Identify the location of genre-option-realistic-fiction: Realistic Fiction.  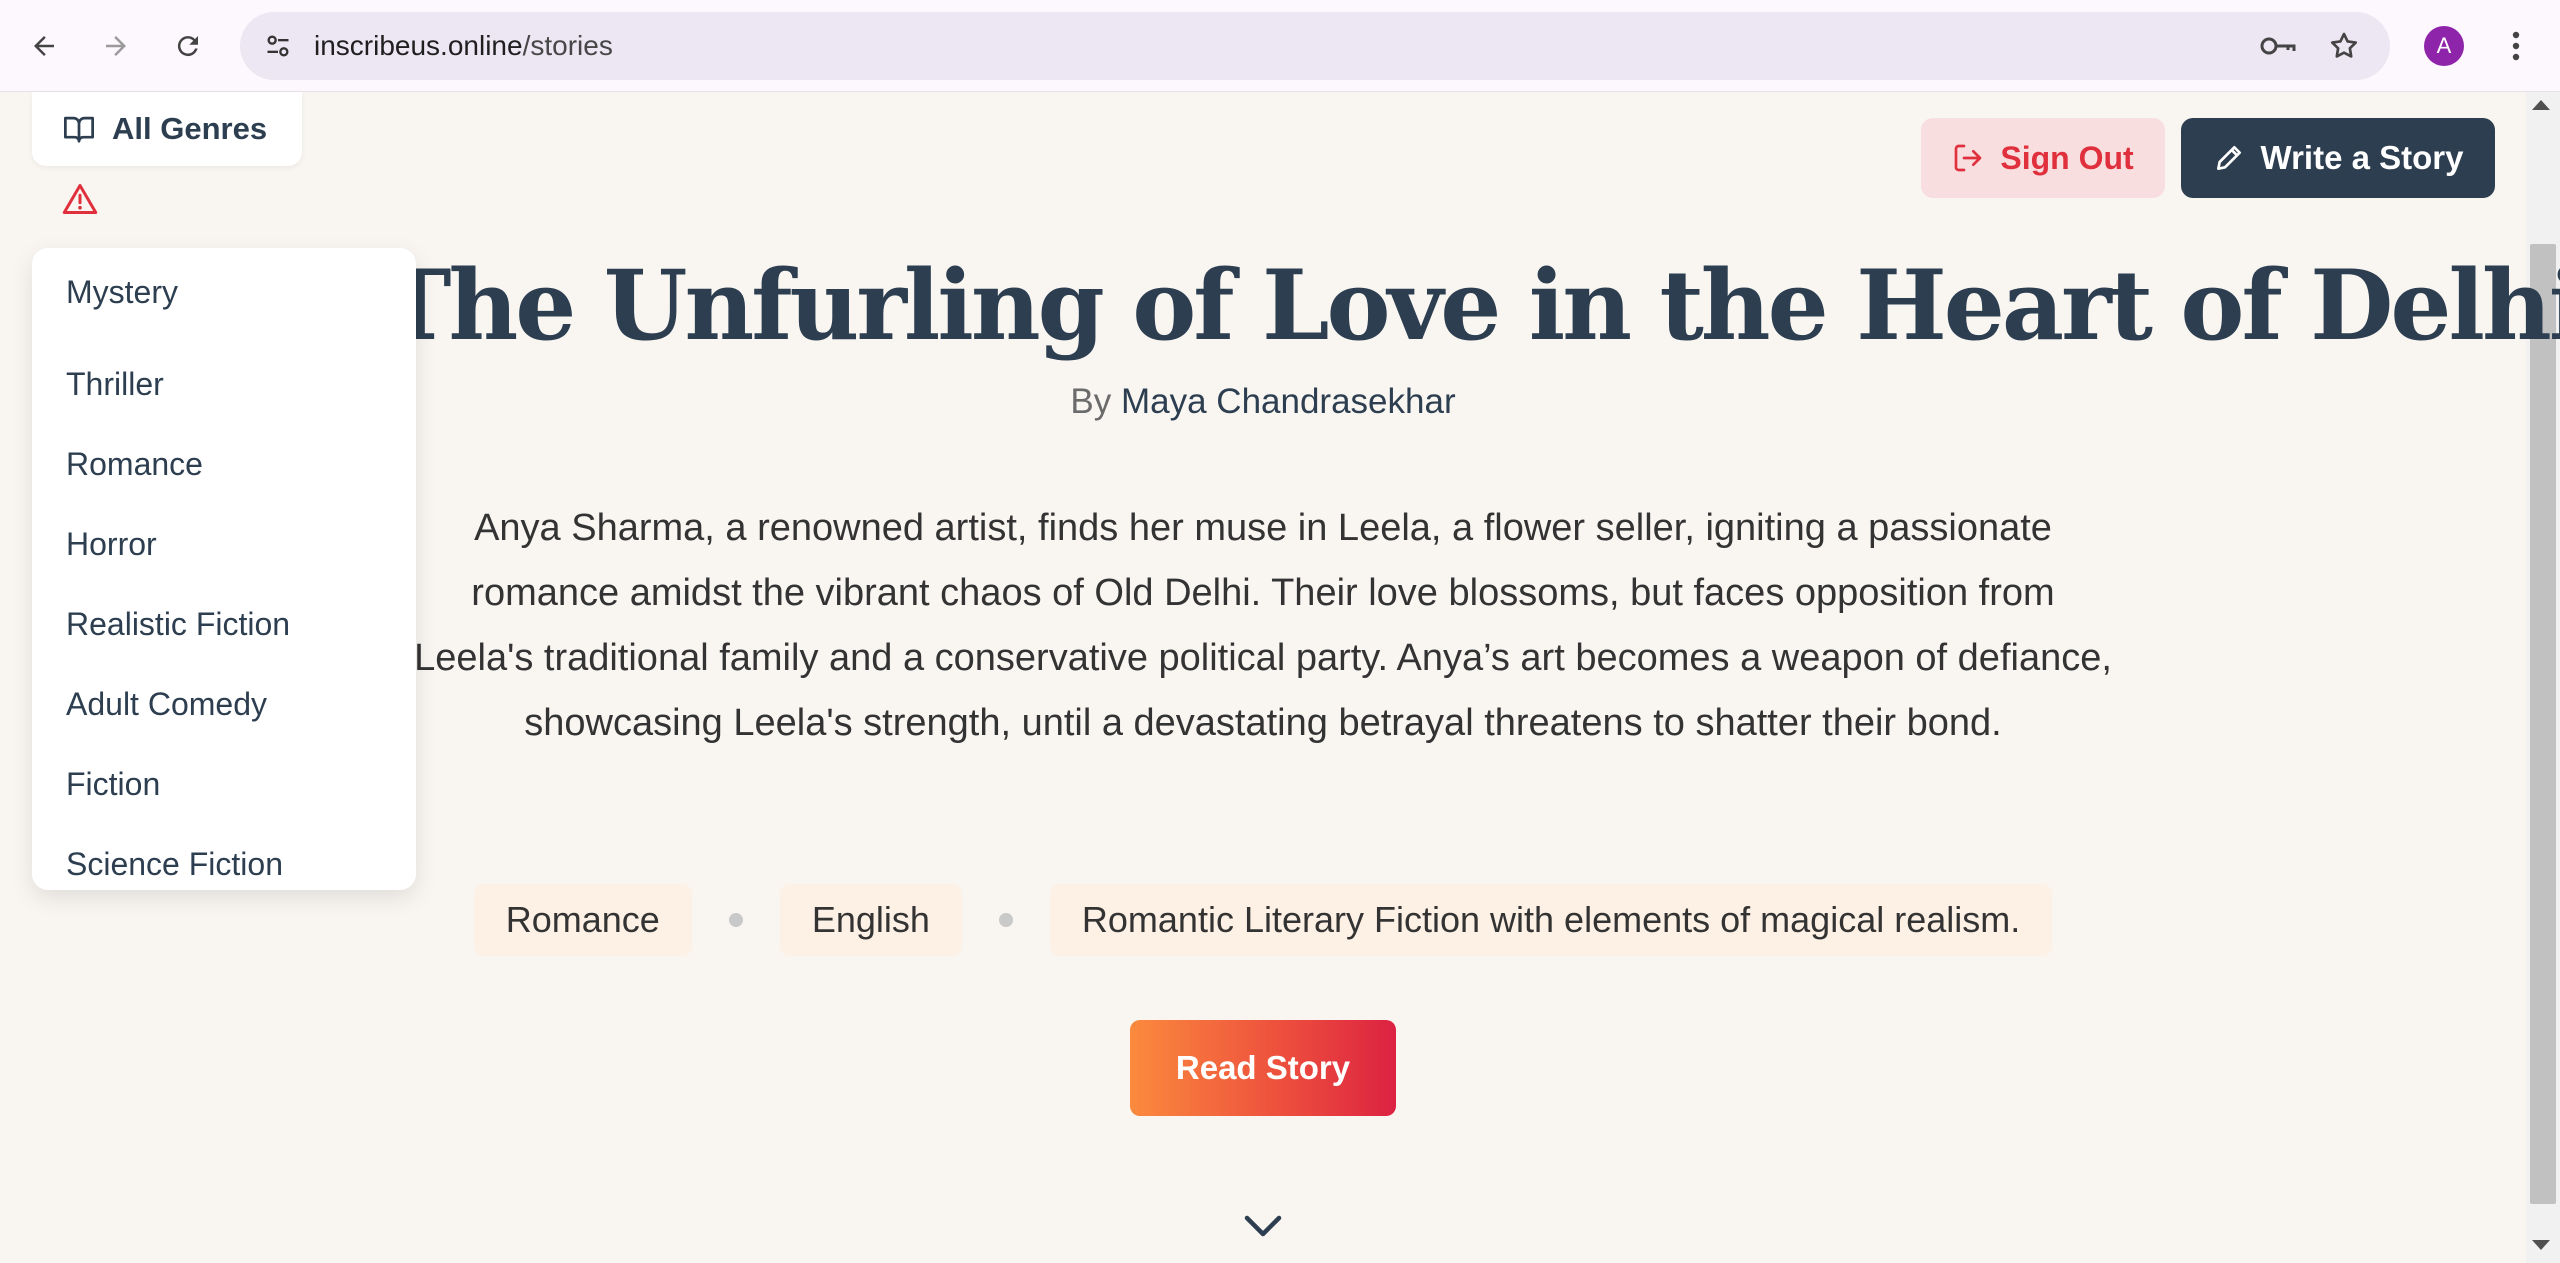
(224, 624).